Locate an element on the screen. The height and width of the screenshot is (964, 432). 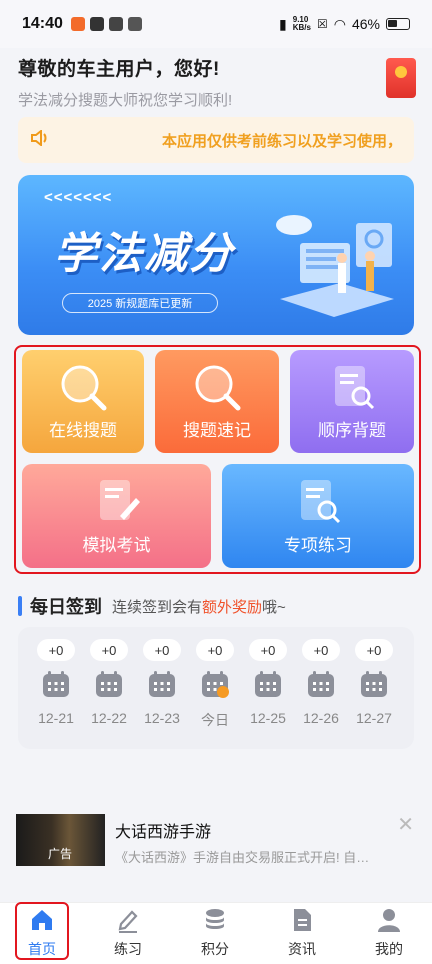
signin-day: +0 12-22 is located at coordinates (109, 682).